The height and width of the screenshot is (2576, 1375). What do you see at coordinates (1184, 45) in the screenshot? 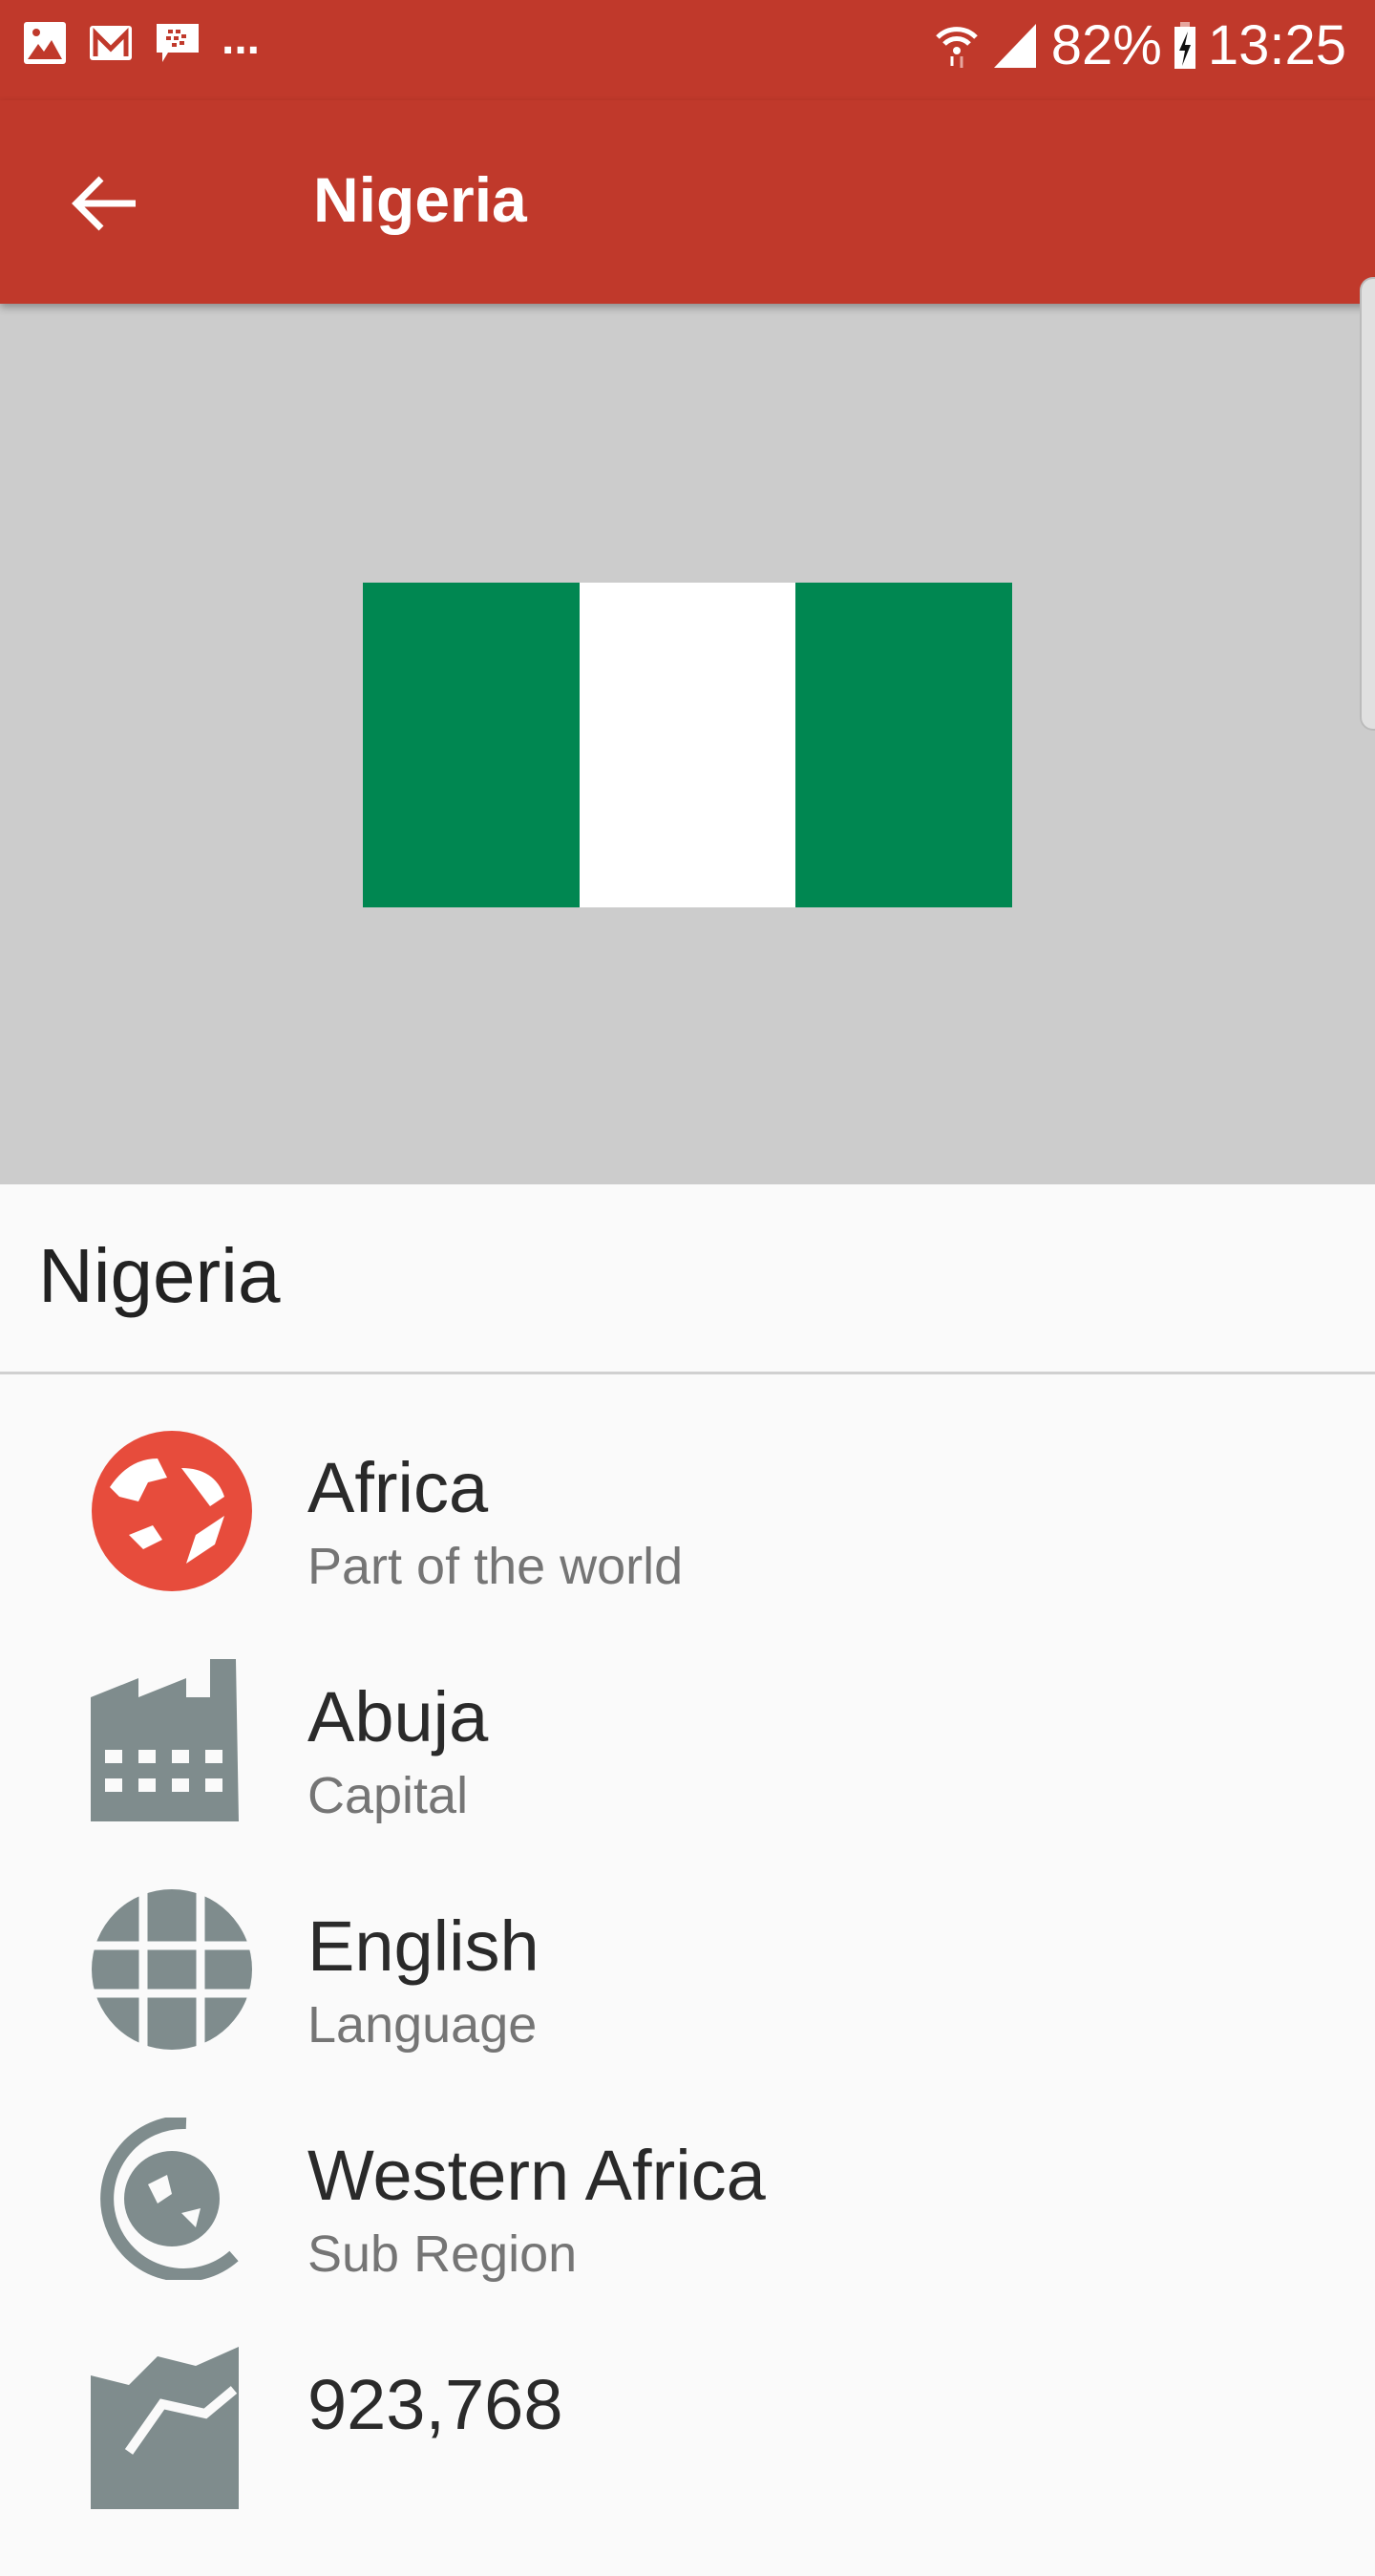
I see `battery-charging-icon` at bounding box center [1184, 45].